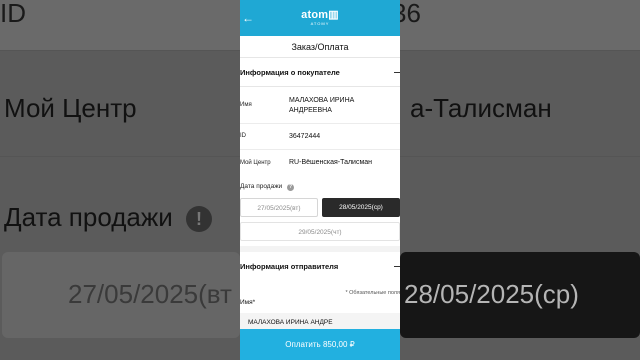 This screenshot has width=640, height=360. I want to click on help-icon: ?, so click(290, 187).